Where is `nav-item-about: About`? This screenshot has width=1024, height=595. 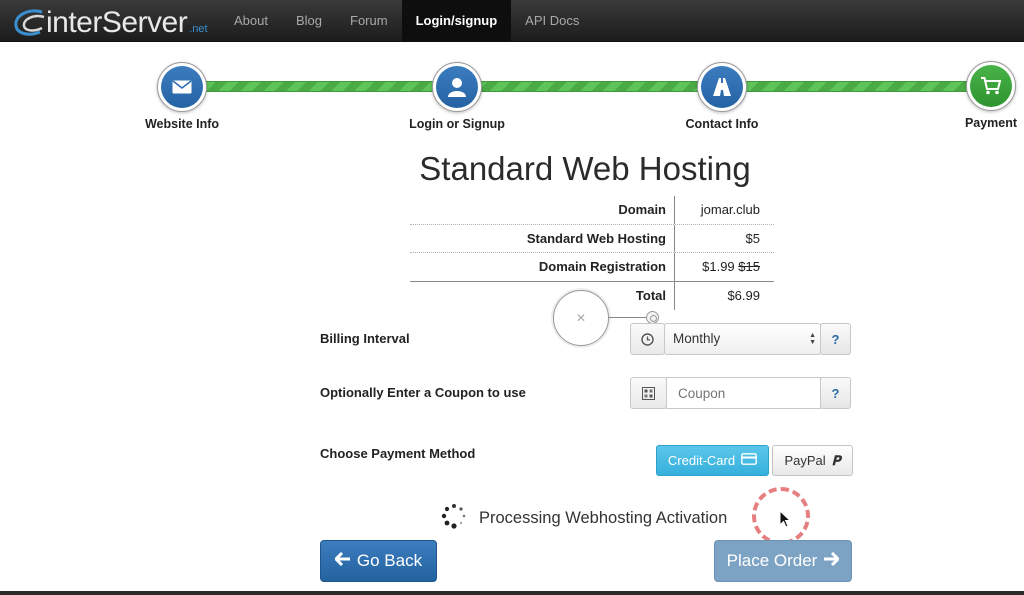 nav-item-about: About is located at coordinates (251, 21).